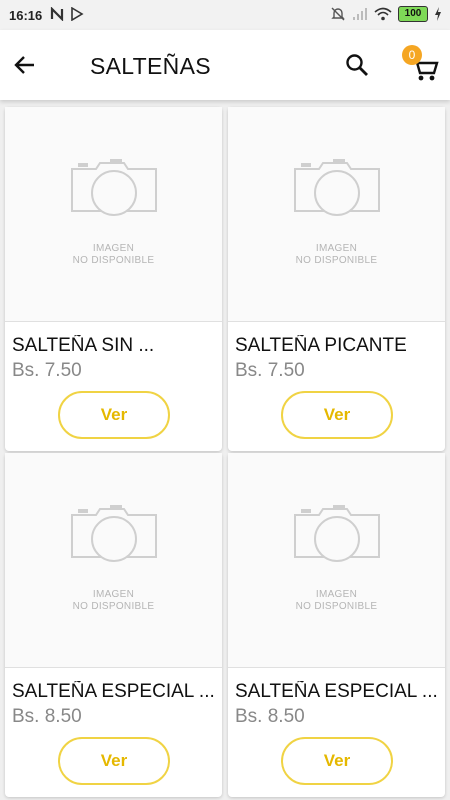  Describe the element at coordinates (321, 345) in the screenshot. I see `product-name: SALTEÑA PICANTE` at that location.